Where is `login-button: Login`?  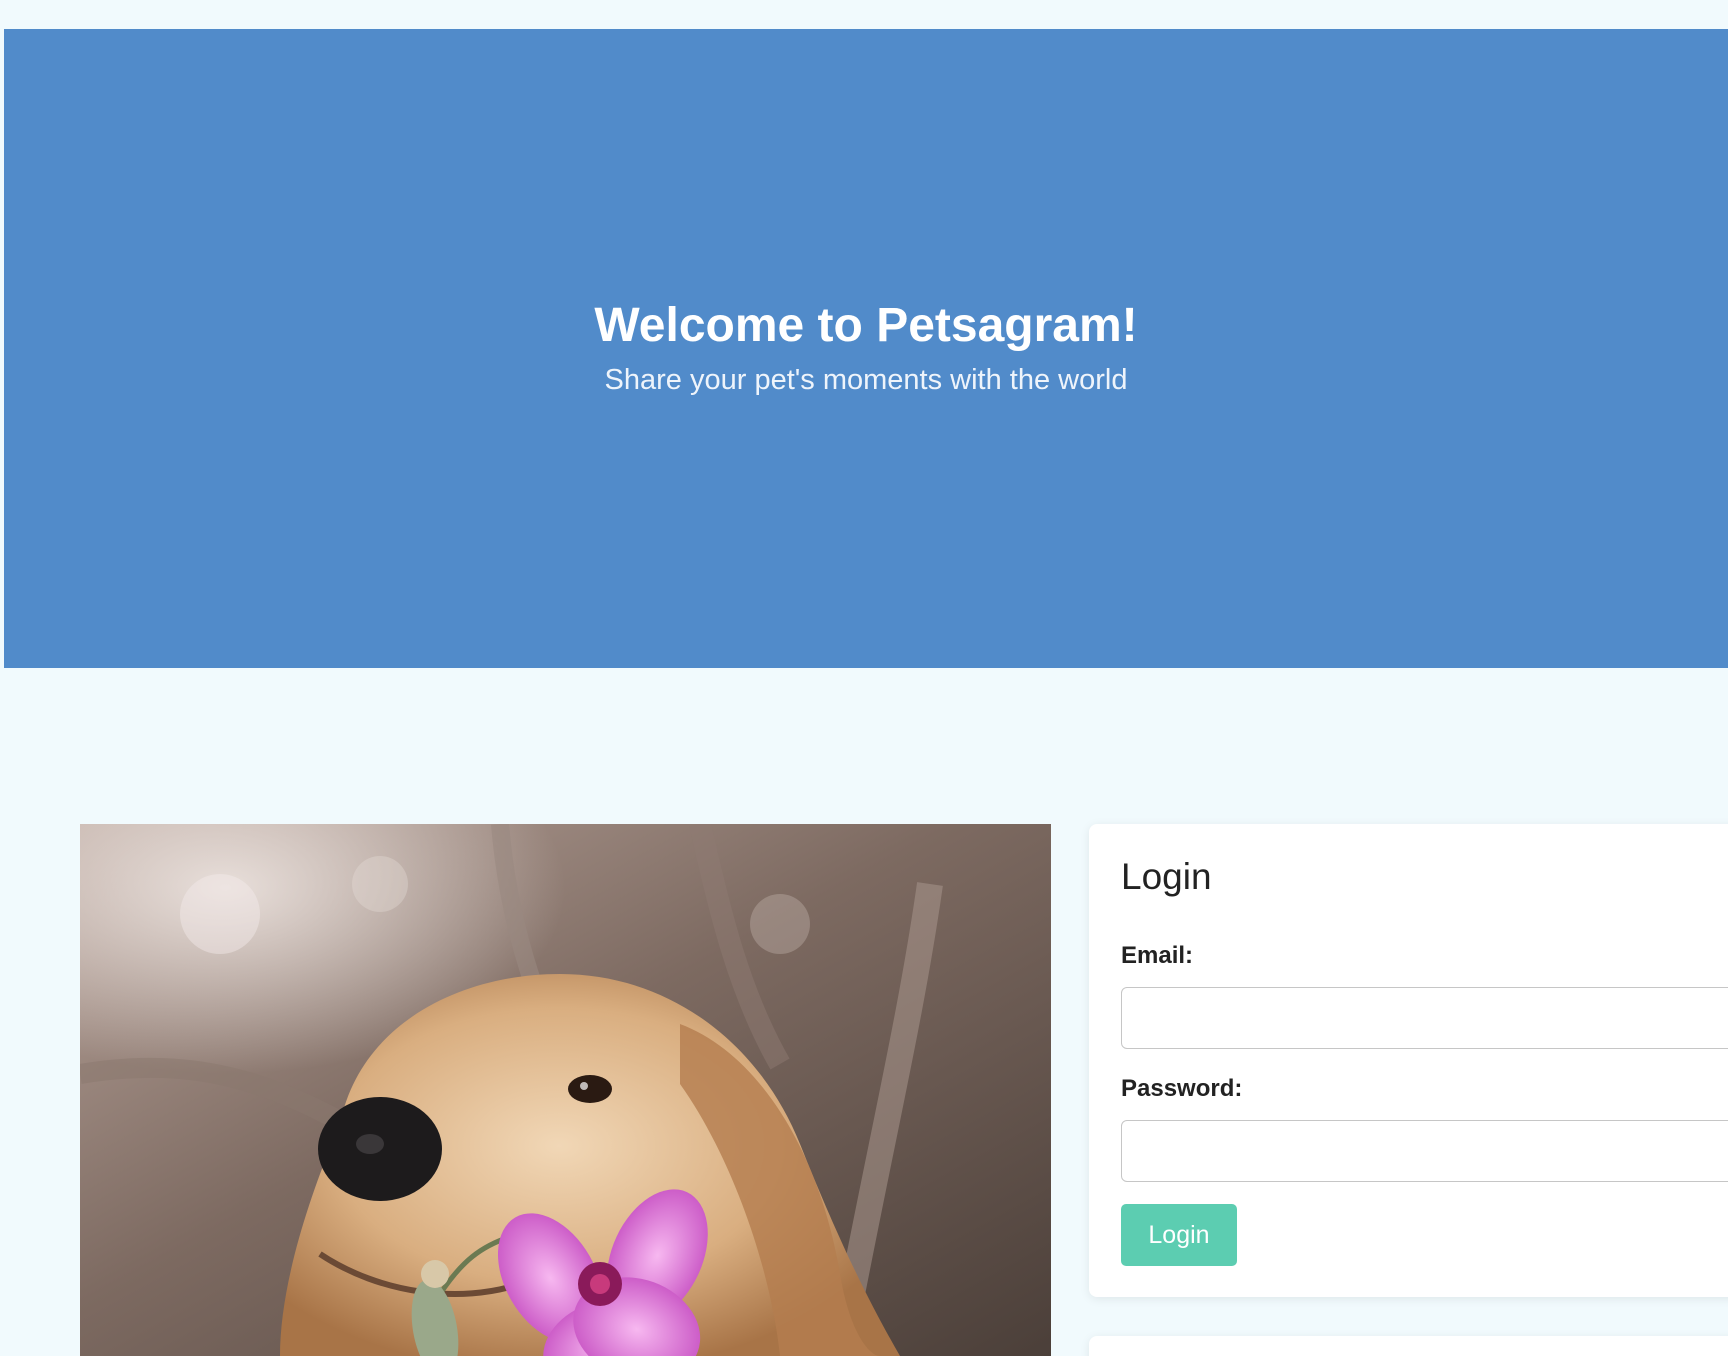 login-button: Login is located at coordinates (1179, 1235).